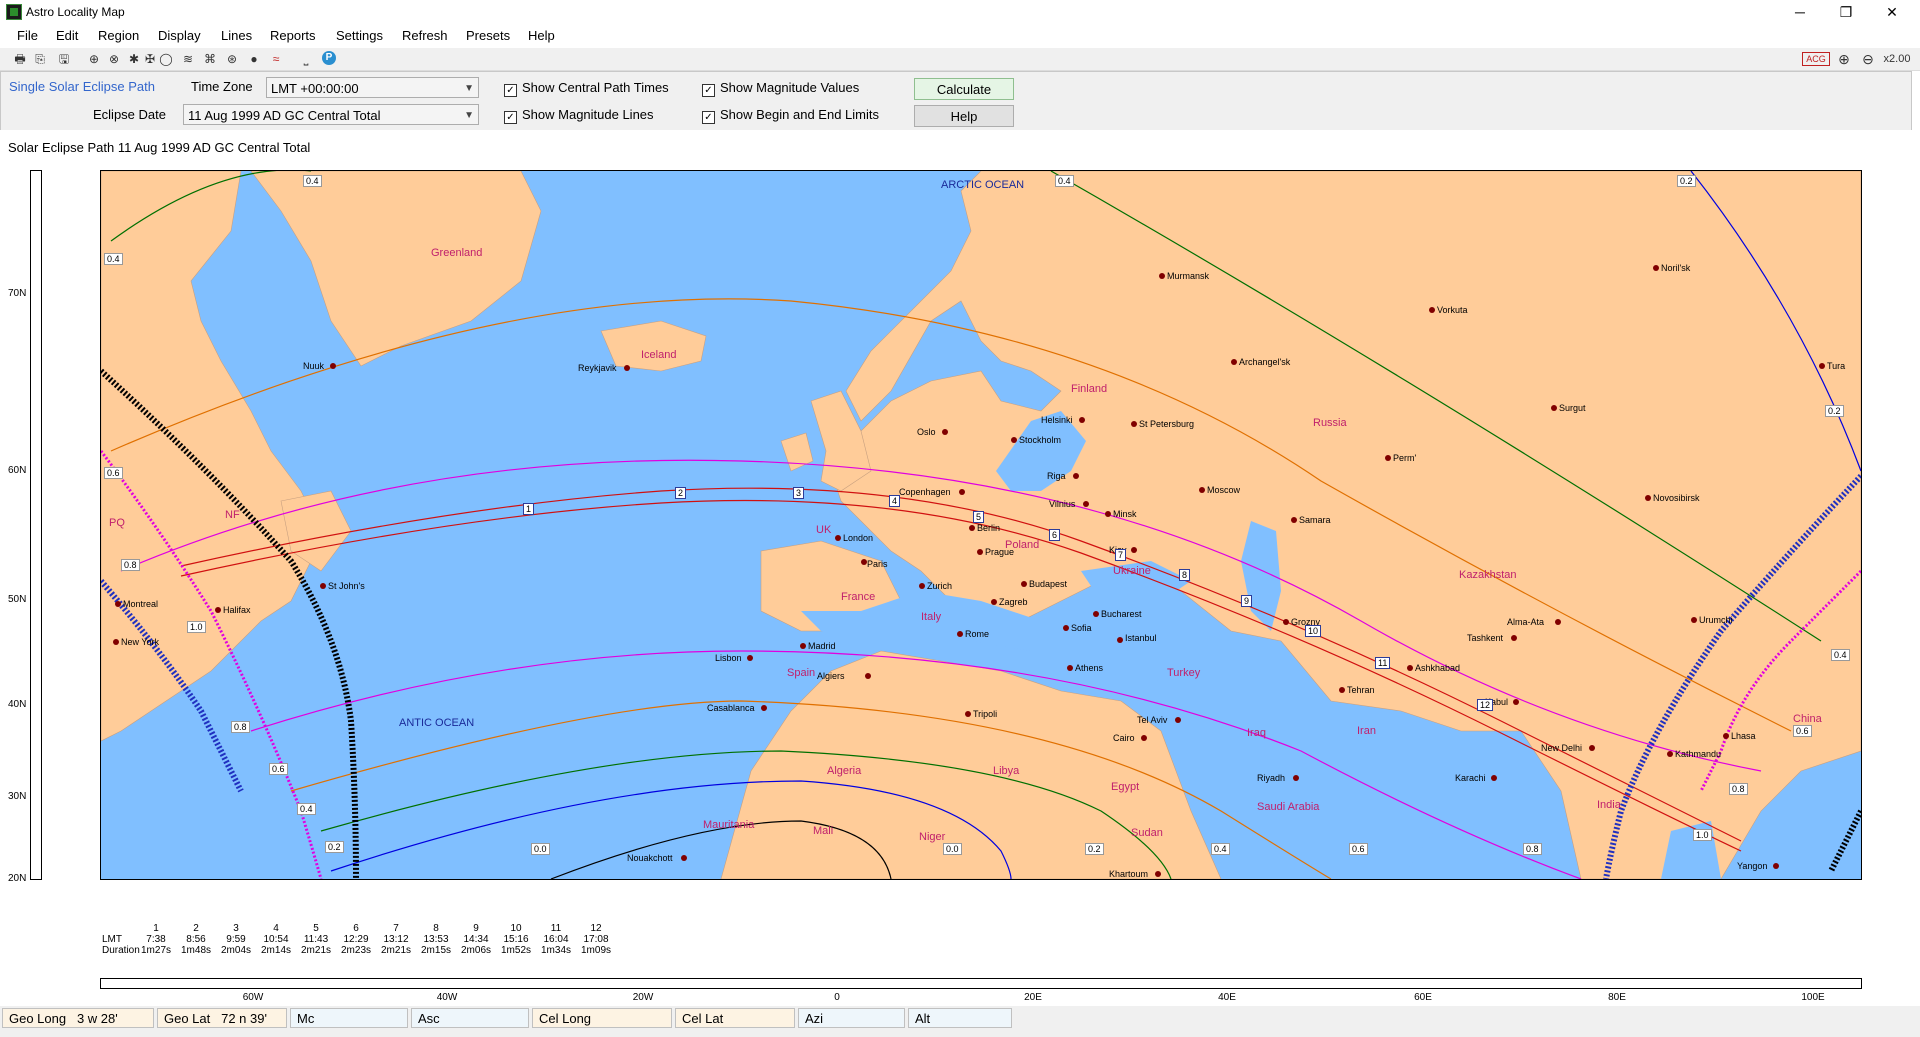 The width and height of the screenshot is (1920, 1037). I want to click on time-col-duration: 2m14s, so click(275, 950).